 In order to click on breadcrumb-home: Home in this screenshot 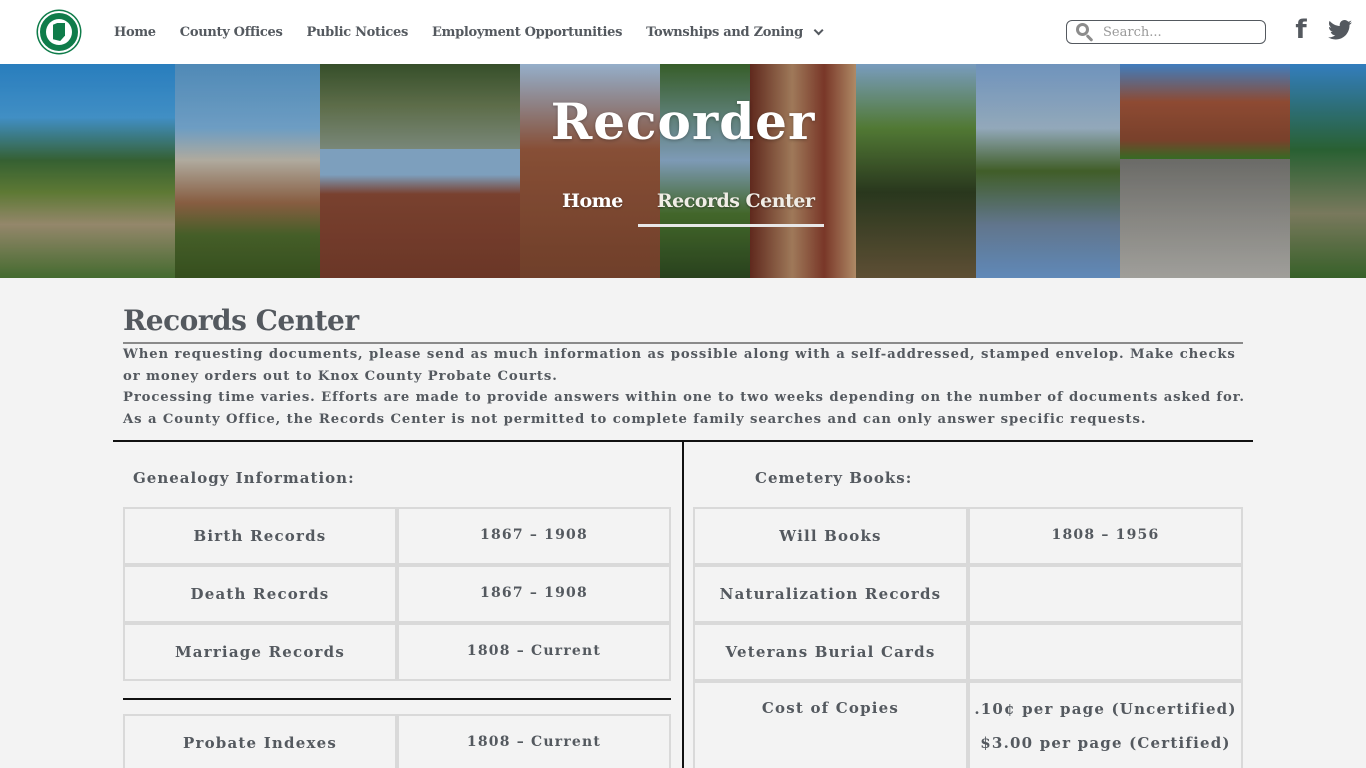, I will do `click(592, 201)`.